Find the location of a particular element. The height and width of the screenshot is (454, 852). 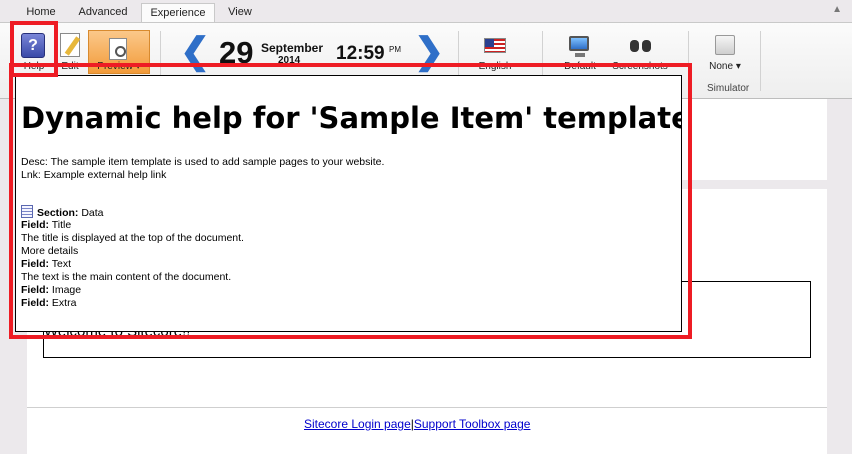

tab-experience: Experience is located at coordinates (178, 13).